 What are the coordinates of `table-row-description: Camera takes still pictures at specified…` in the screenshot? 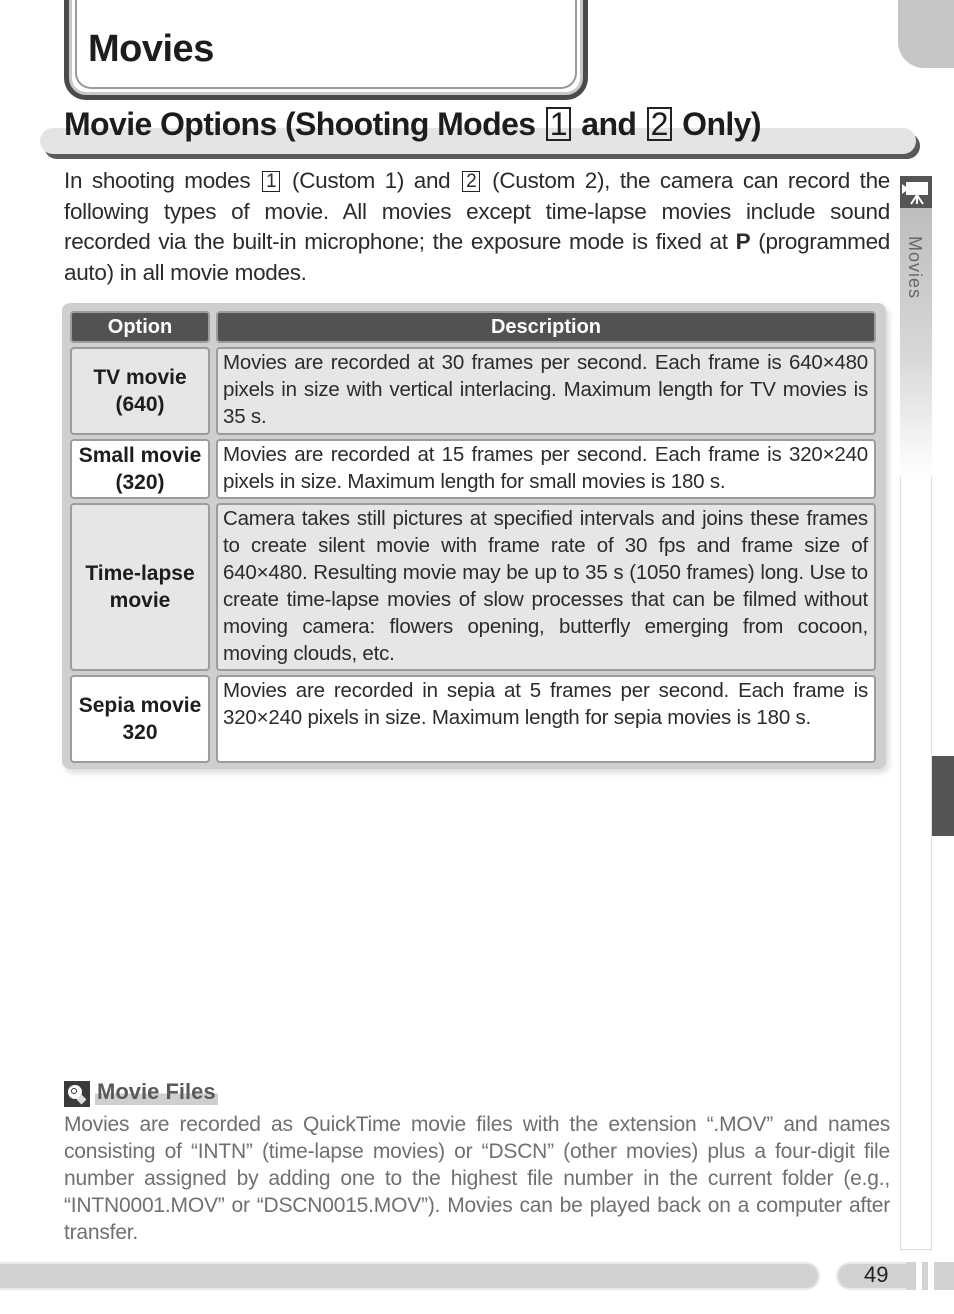 It's located at (546, 587).